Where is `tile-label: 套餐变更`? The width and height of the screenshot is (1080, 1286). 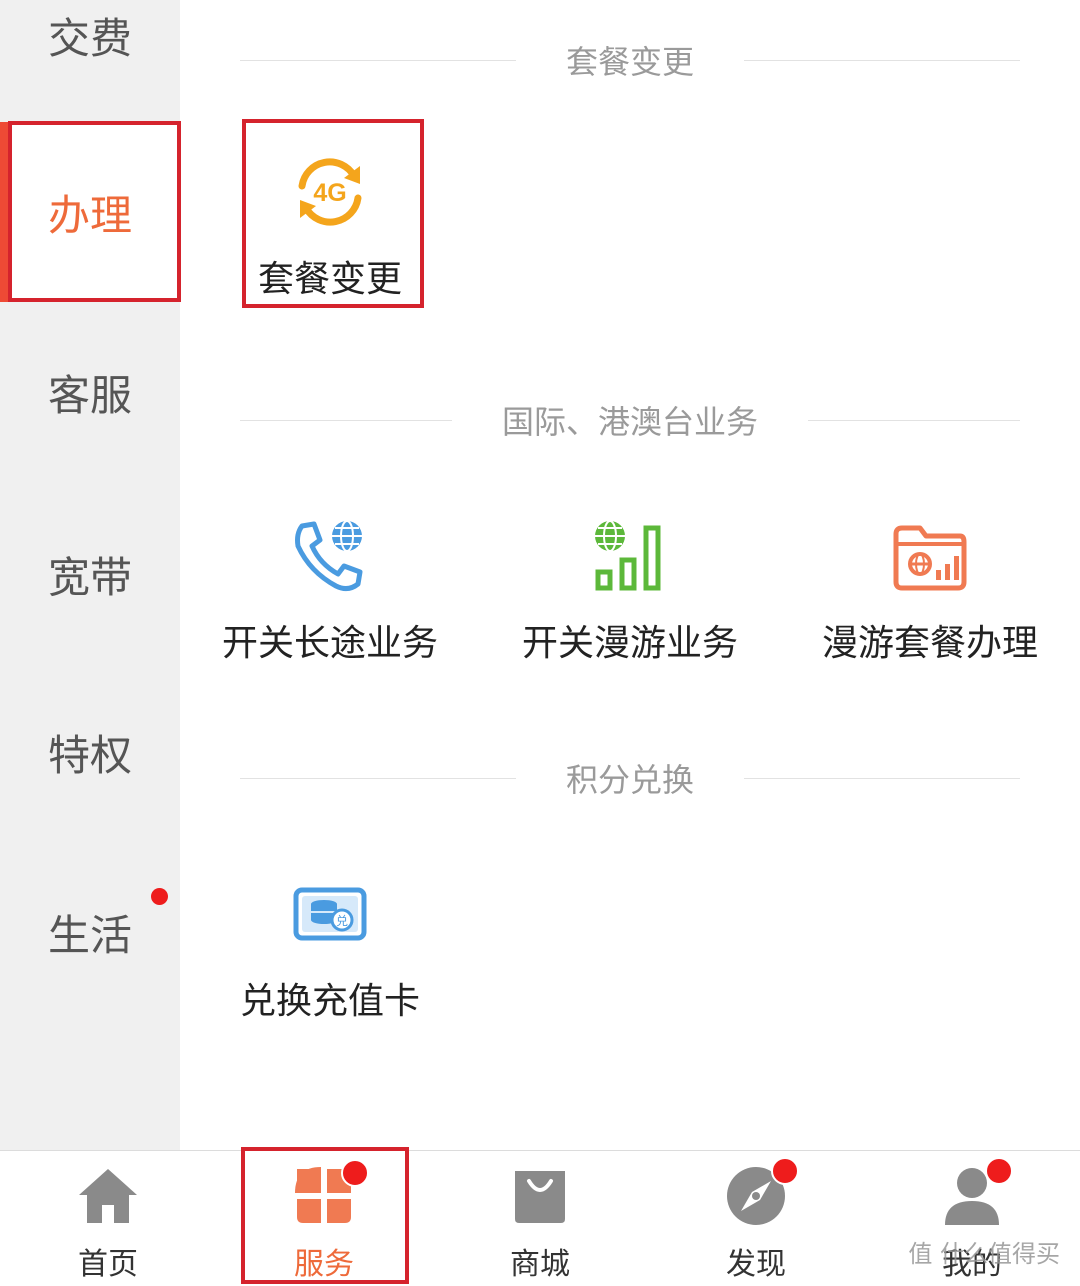 tile-label: 套餐变更 is located at coordinates (329, 279).